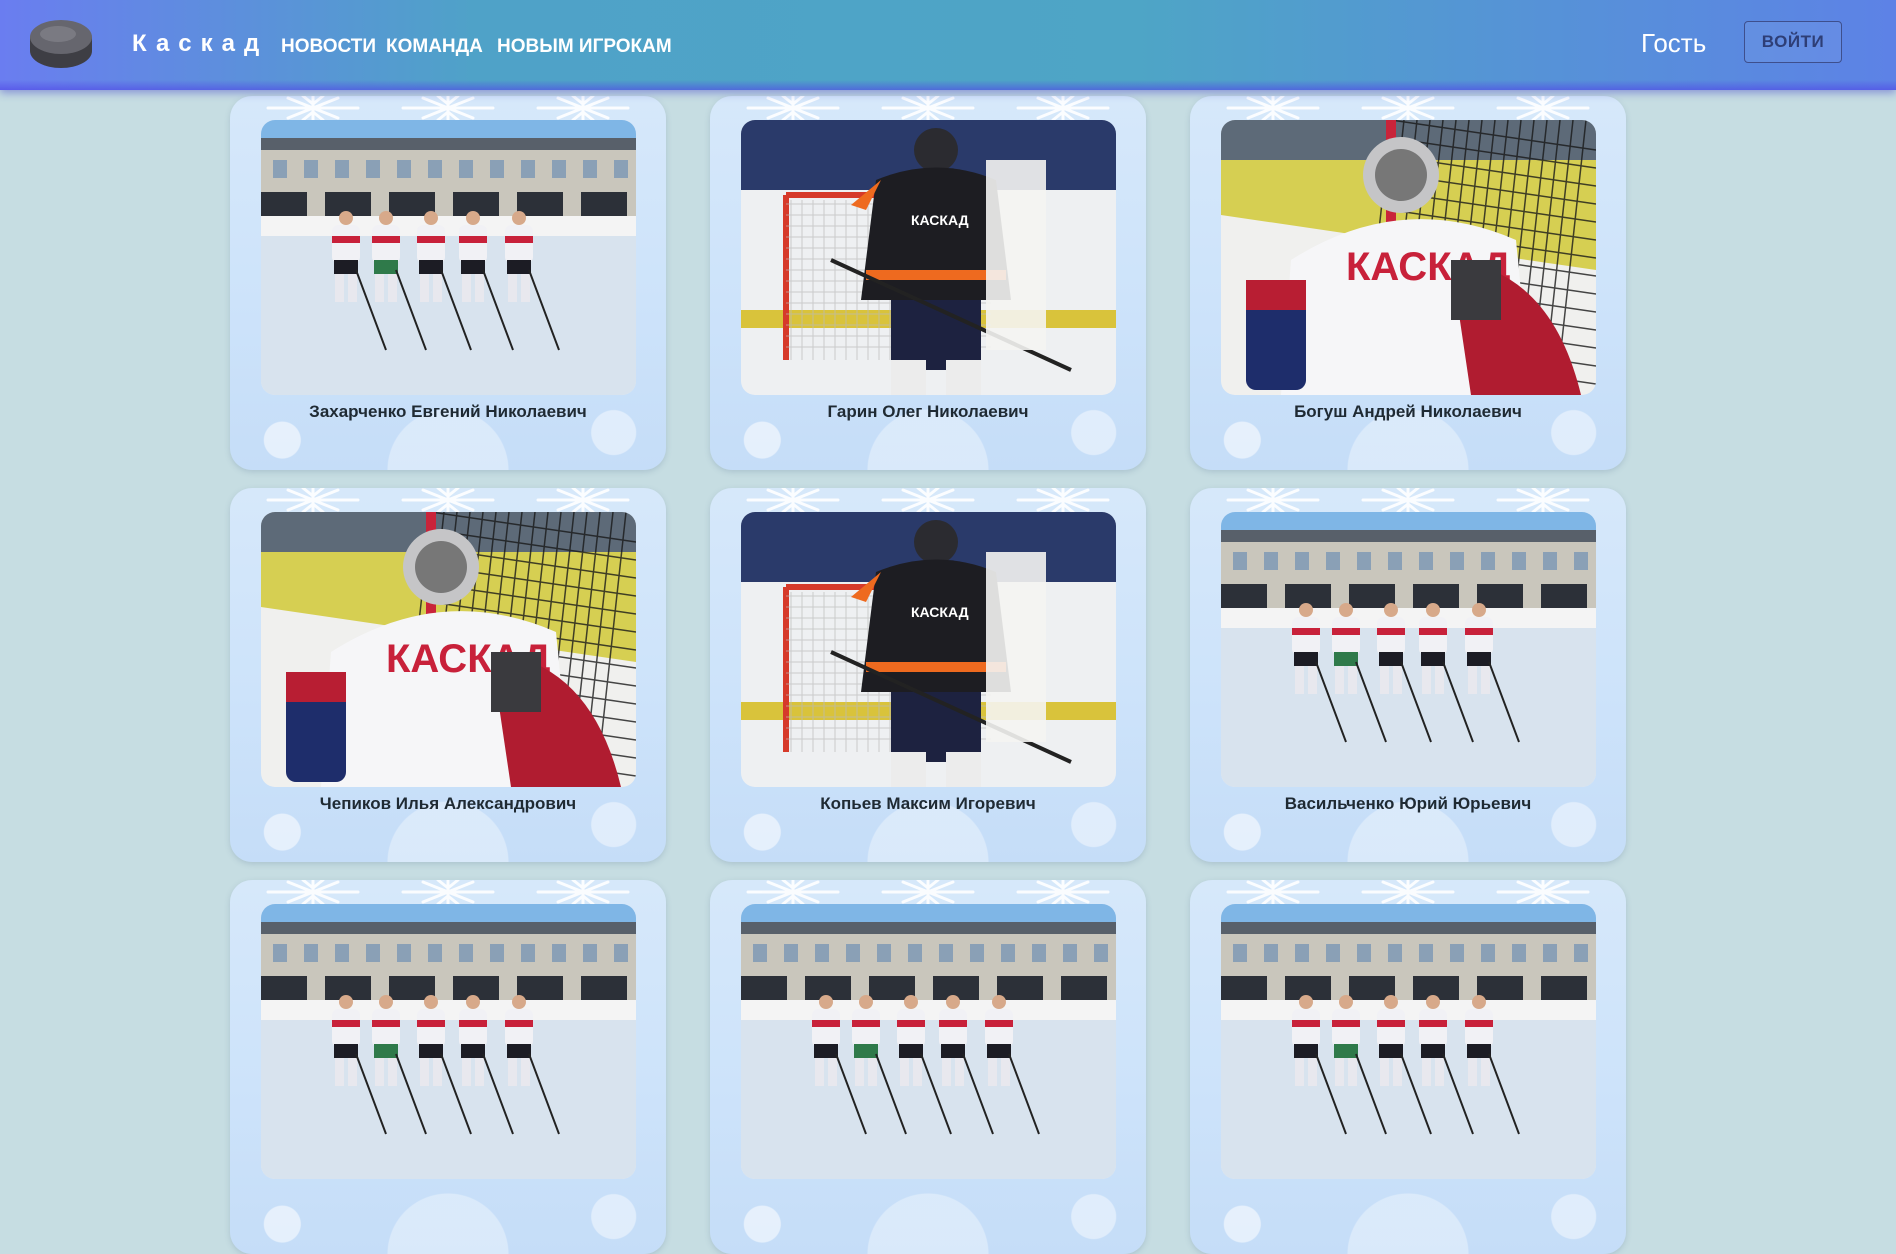 The width and height of the screenshot is (1896, 1254). I want to click on player-card: Васильченко Юрий Юрьевич, so click(1408, 675).